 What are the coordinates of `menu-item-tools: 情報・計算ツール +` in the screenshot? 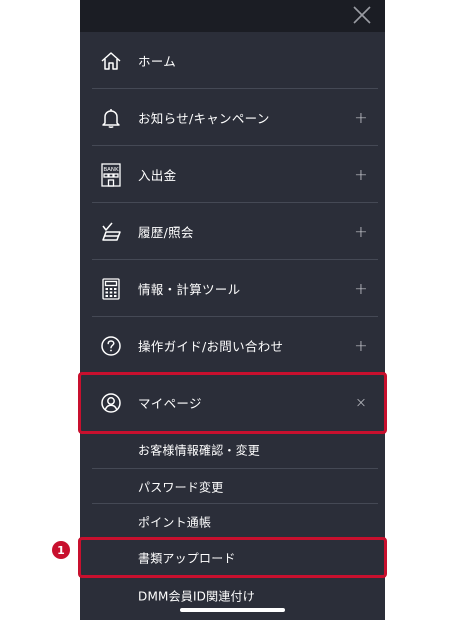 It's located at (232, 288).